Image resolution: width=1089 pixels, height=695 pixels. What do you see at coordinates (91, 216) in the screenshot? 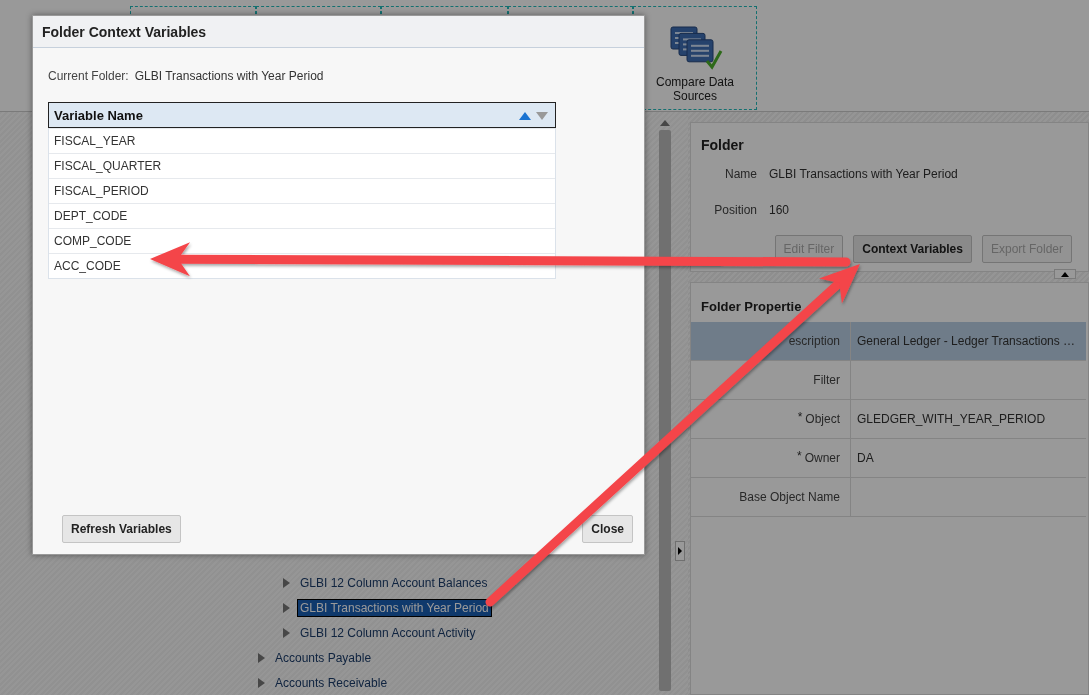
I see `table-cell: DEPT_CODE` at bounding box center [91, 216].